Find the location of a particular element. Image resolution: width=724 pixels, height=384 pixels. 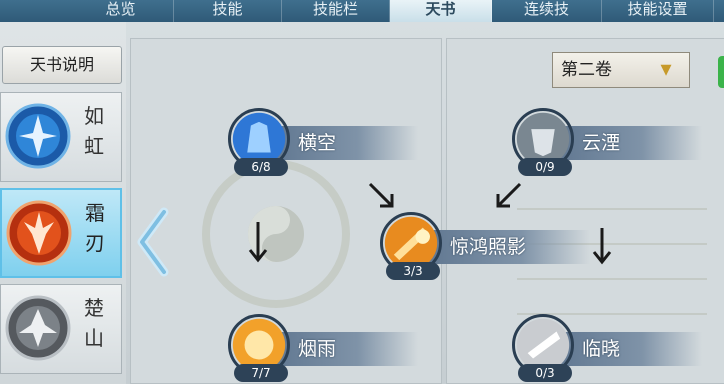

school-name: 楚 山 is located at coordinates (94, 323).